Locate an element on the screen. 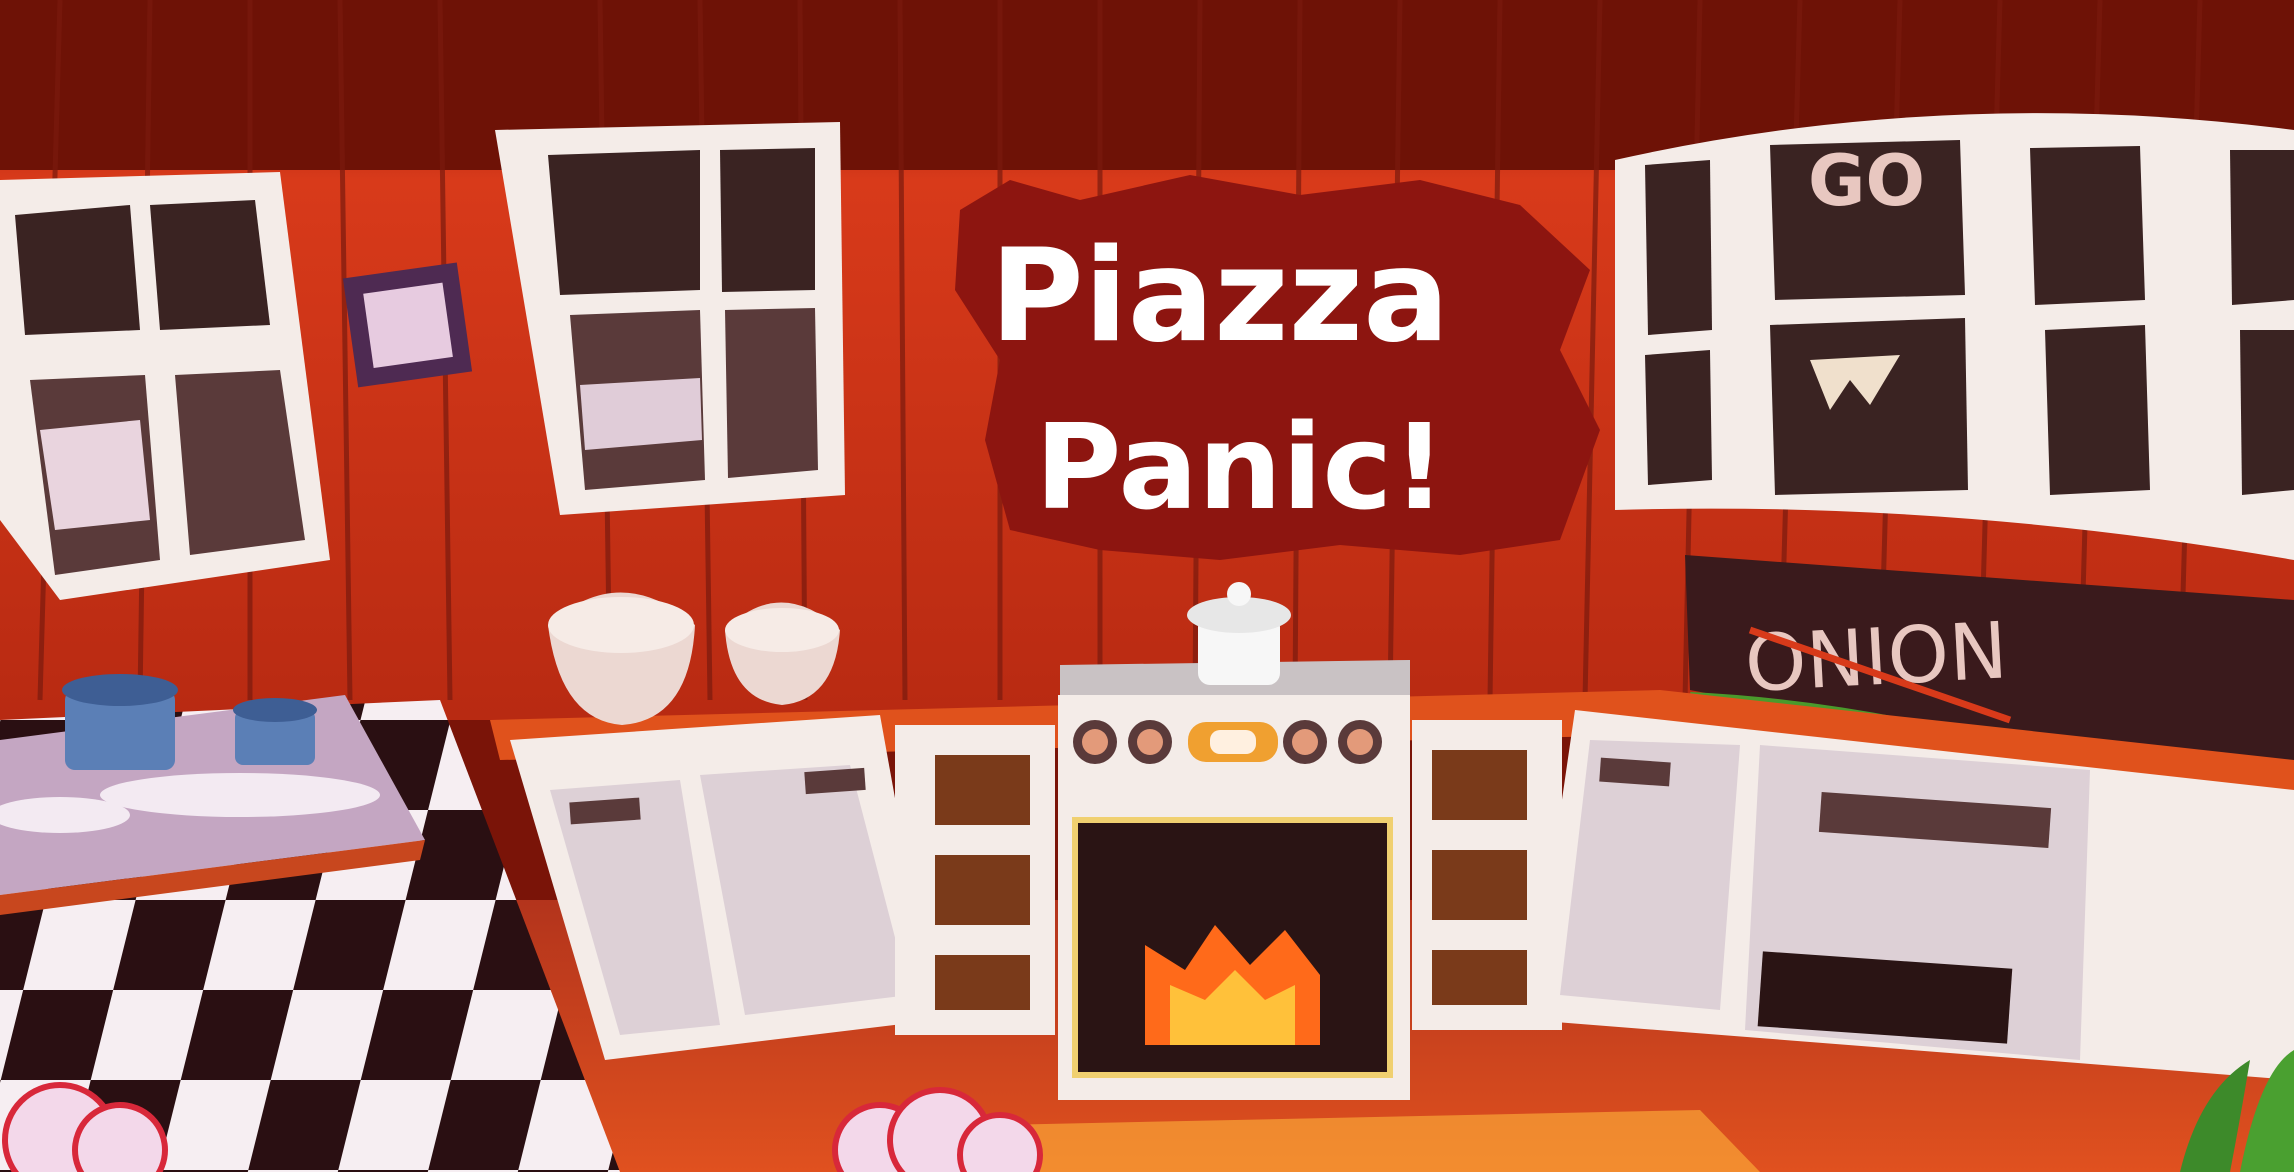  title-line-2: Panic! is located at coordinates (1240, 467).